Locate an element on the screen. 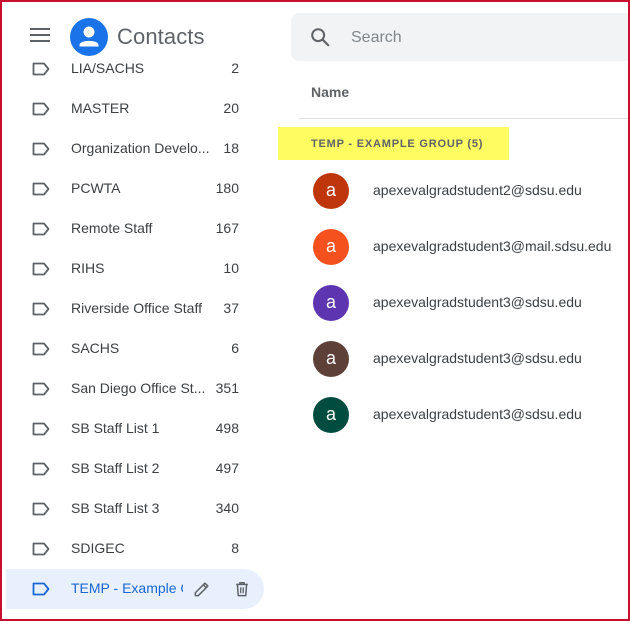 This screenshot has width=630, height=621. sidebar-label-temp-example-group: TEMP - Example Group is located at coordinates (135, 589).